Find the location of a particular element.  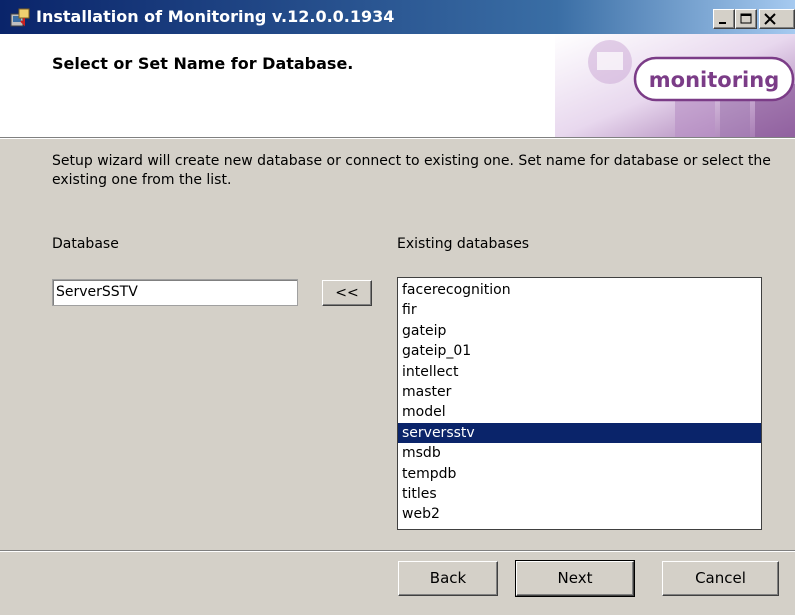

window-title: Installation of Monitoring v.12.0.0.1934 is located at coordinates (215, 16).